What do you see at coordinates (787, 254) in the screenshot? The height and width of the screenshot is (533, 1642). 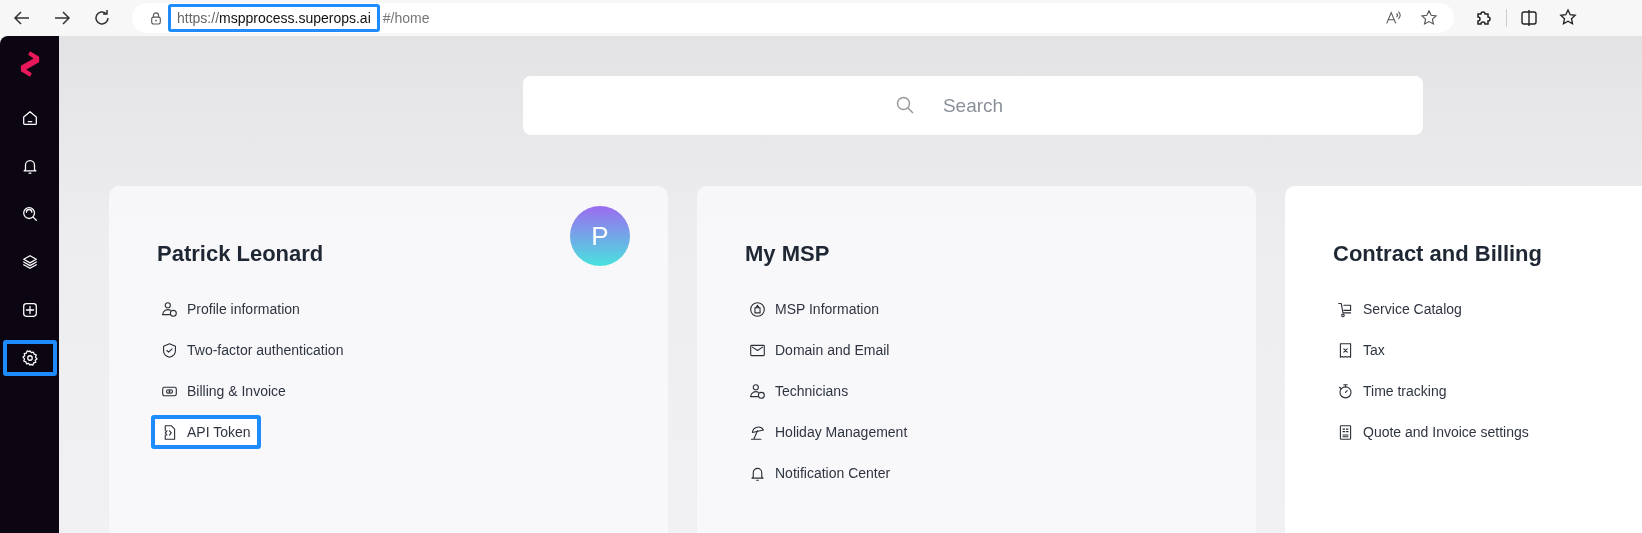 I see `card-title: My MSP` at bounding box center [787, 254].